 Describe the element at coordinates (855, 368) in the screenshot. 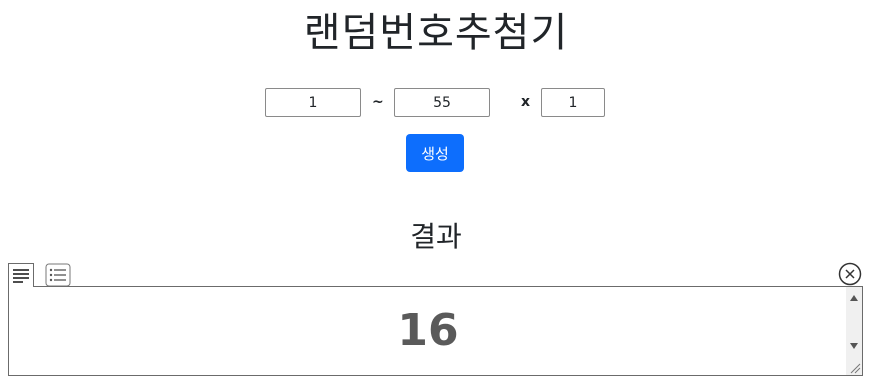

I see `resize-grip-icon` at that location.